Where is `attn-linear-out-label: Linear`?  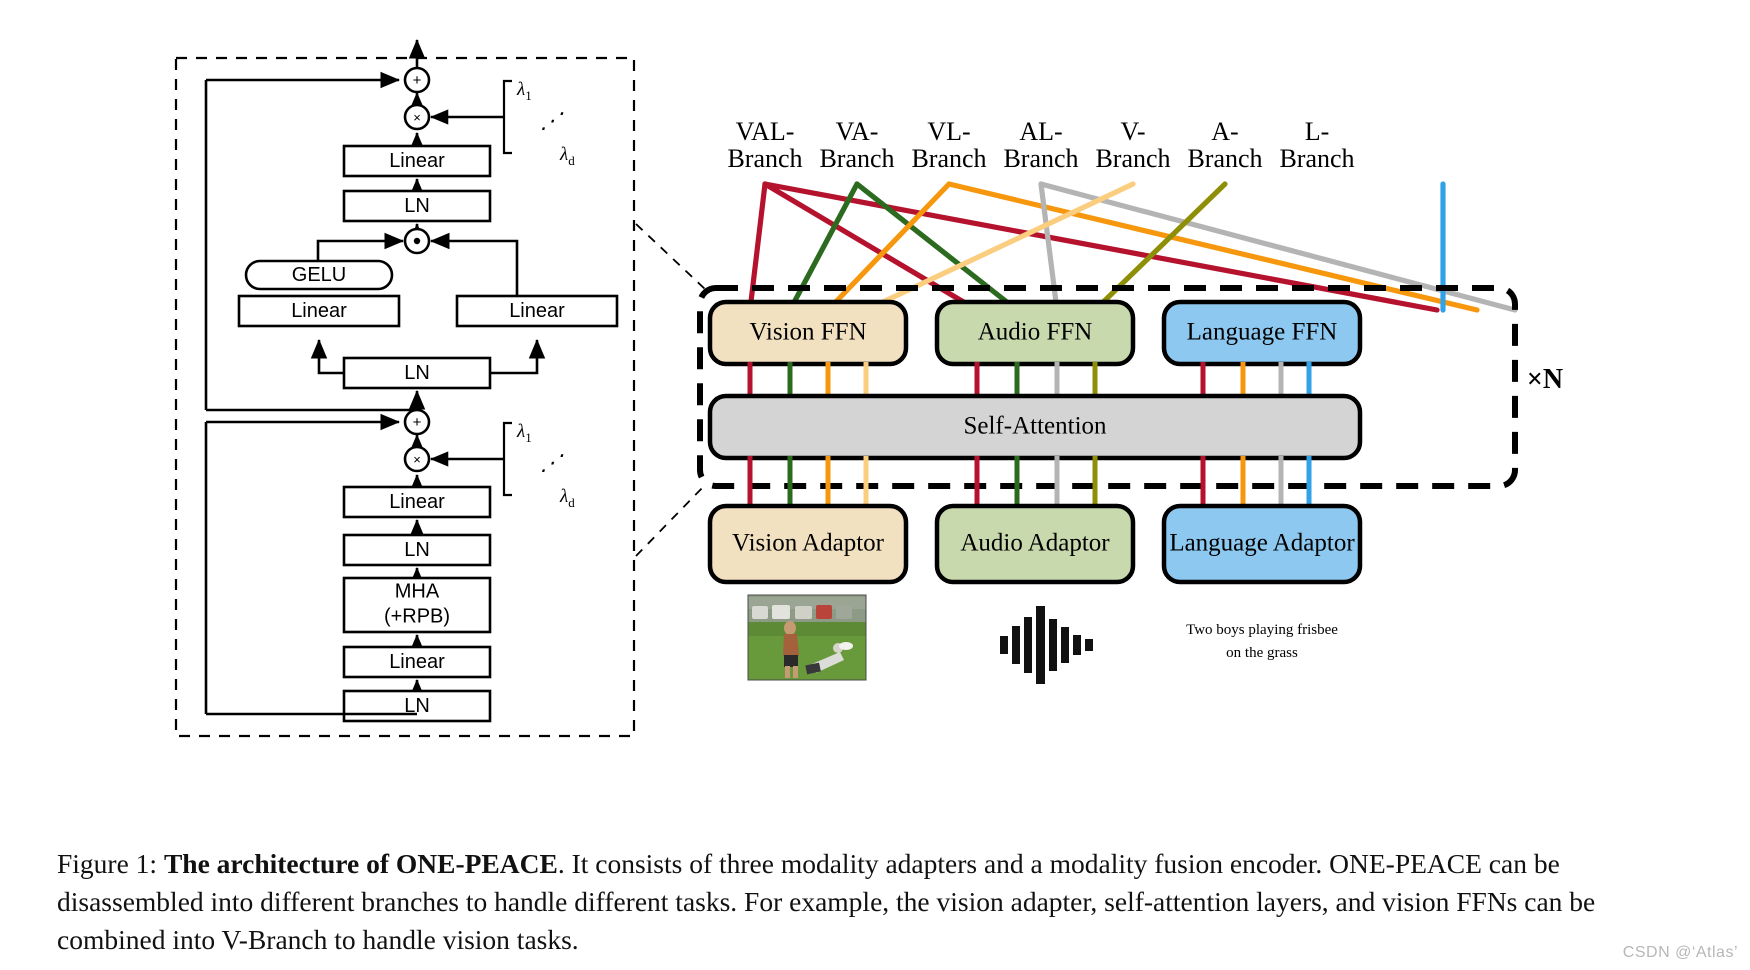
attn-linear-out-label: Linear is located at coordinates (417, 502).